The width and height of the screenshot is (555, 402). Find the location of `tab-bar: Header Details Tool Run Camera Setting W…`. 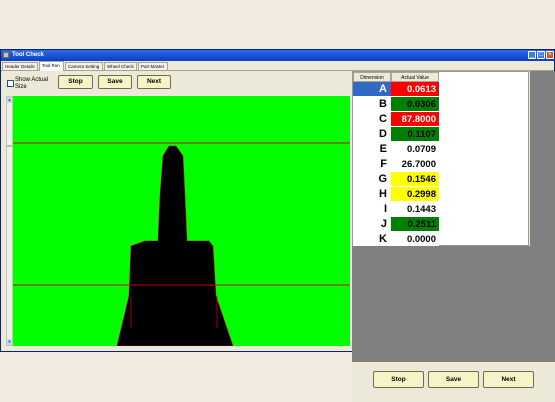

tab-bar: Header Details Tool Run Camera Setting W… is located at coordinates (277, 66).